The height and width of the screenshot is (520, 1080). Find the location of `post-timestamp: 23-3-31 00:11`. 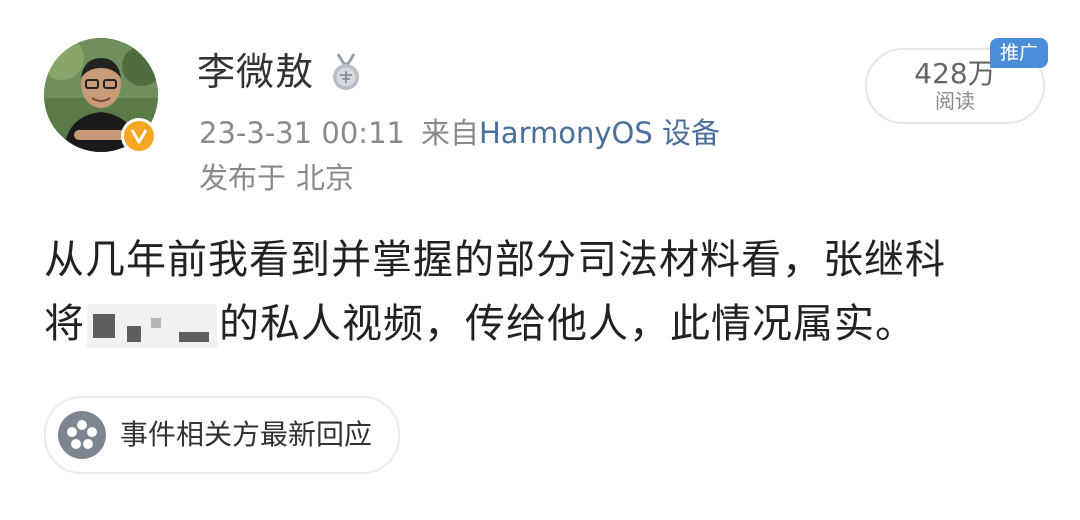

post-timestamp: 23-3-31 00:11 is located at coordinates (302, 133).